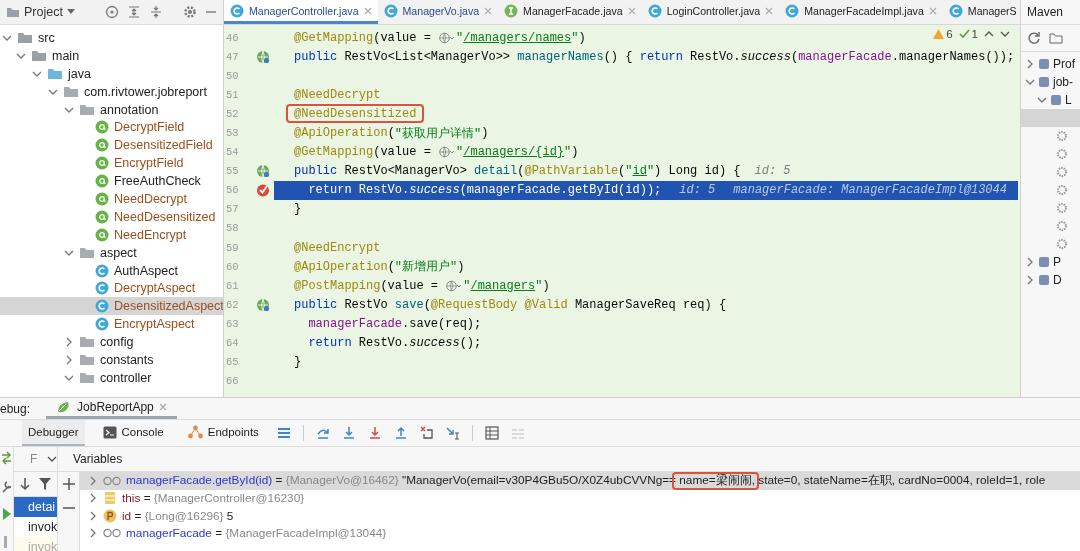 The width and height of the screenshot is (1080, 551). What do you see at coordinates (452, 433) in the screenshot?
I see `run-to-cursor-icon` at bounding box center [452, 433].